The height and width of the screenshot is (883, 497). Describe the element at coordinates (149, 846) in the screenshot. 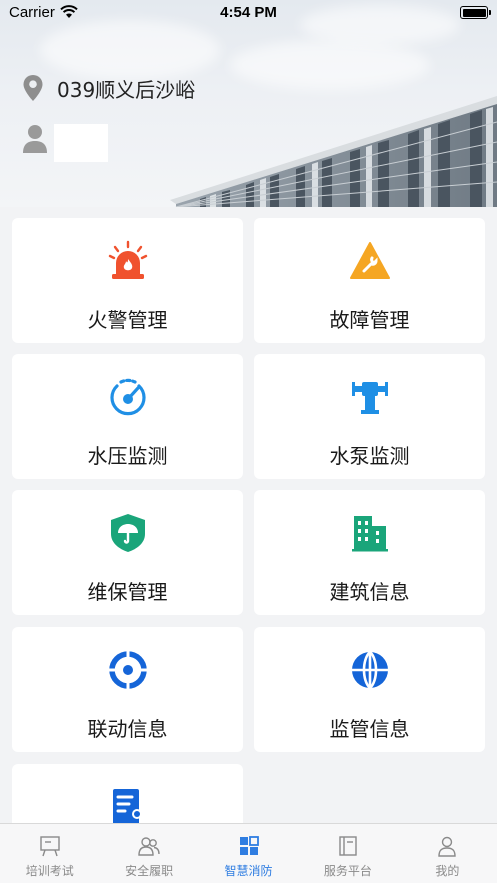

I see `users-icon` at that location.